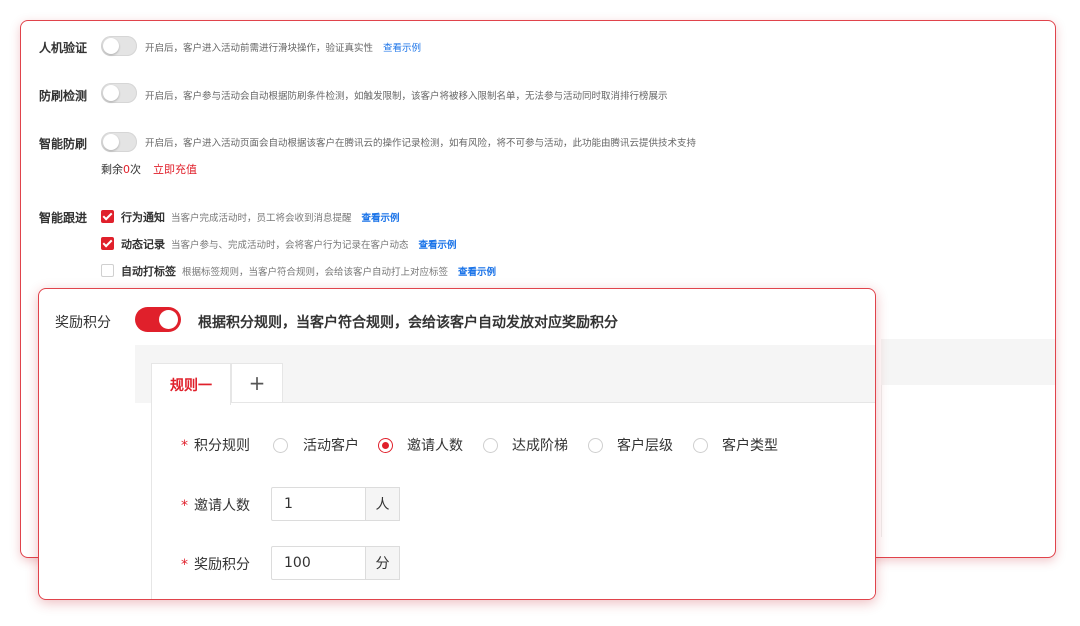 The image size is (1080, 626). What do you see at coordinates (222, 565) in the screenshot?
I see `reward-points-field-text: 奖励积分` at bounding box center [222, 565].